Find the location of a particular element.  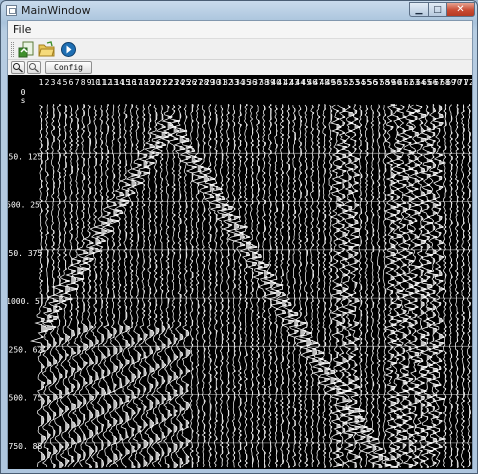

time-label: 500. 25 is located at coordinates (24, 205).